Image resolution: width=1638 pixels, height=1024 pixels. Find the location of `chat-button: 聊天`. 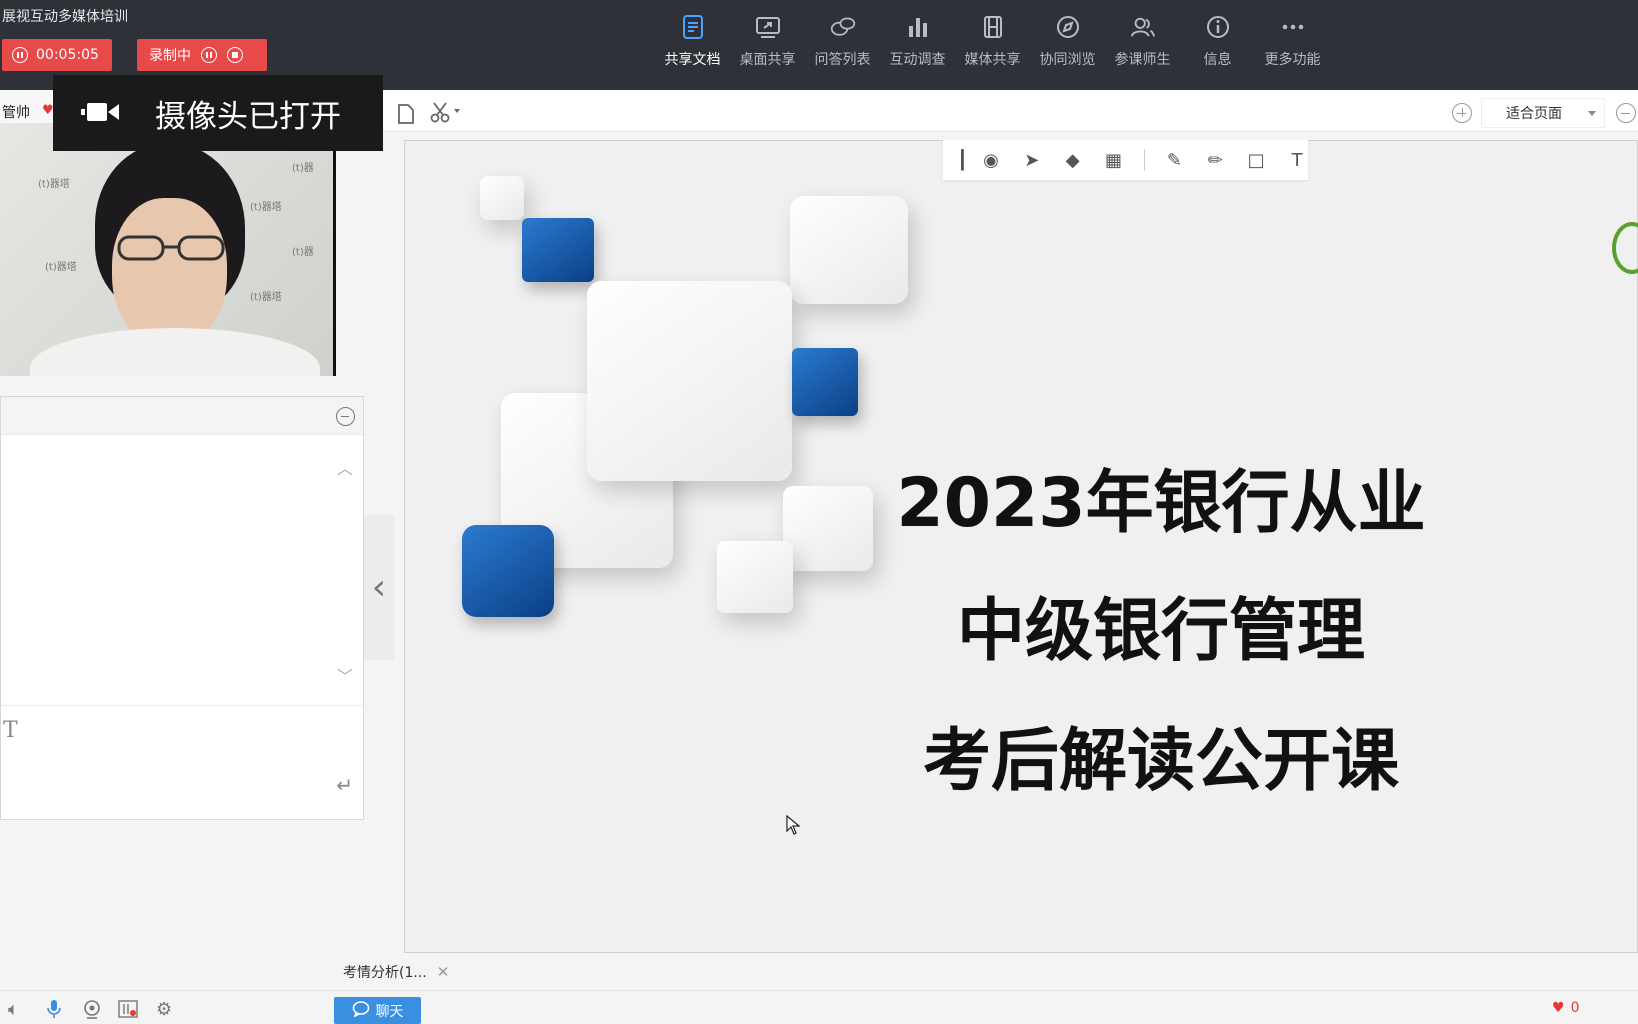

chat-button: 聊天 is located at coordinates (377, 1010).